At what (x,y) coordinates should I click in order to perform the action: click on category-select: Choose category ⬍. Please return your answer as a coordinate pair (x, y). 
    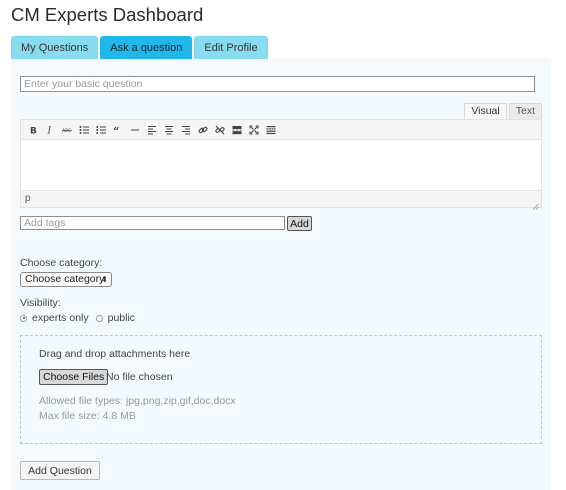
    Looking at the image, I should click on (66, 279).